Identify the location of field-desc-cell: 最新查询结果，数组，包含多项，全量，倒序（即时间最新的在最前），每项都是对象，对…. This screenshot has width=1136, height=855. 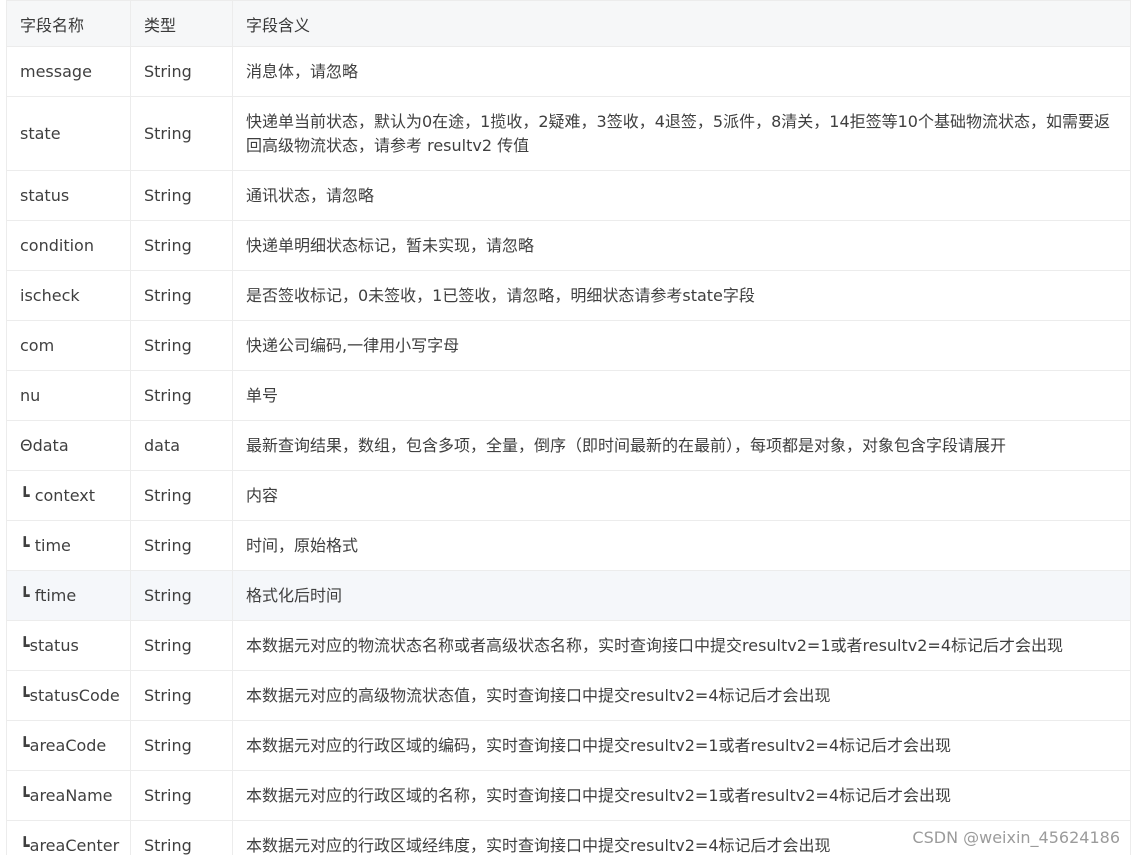
(681, 445).